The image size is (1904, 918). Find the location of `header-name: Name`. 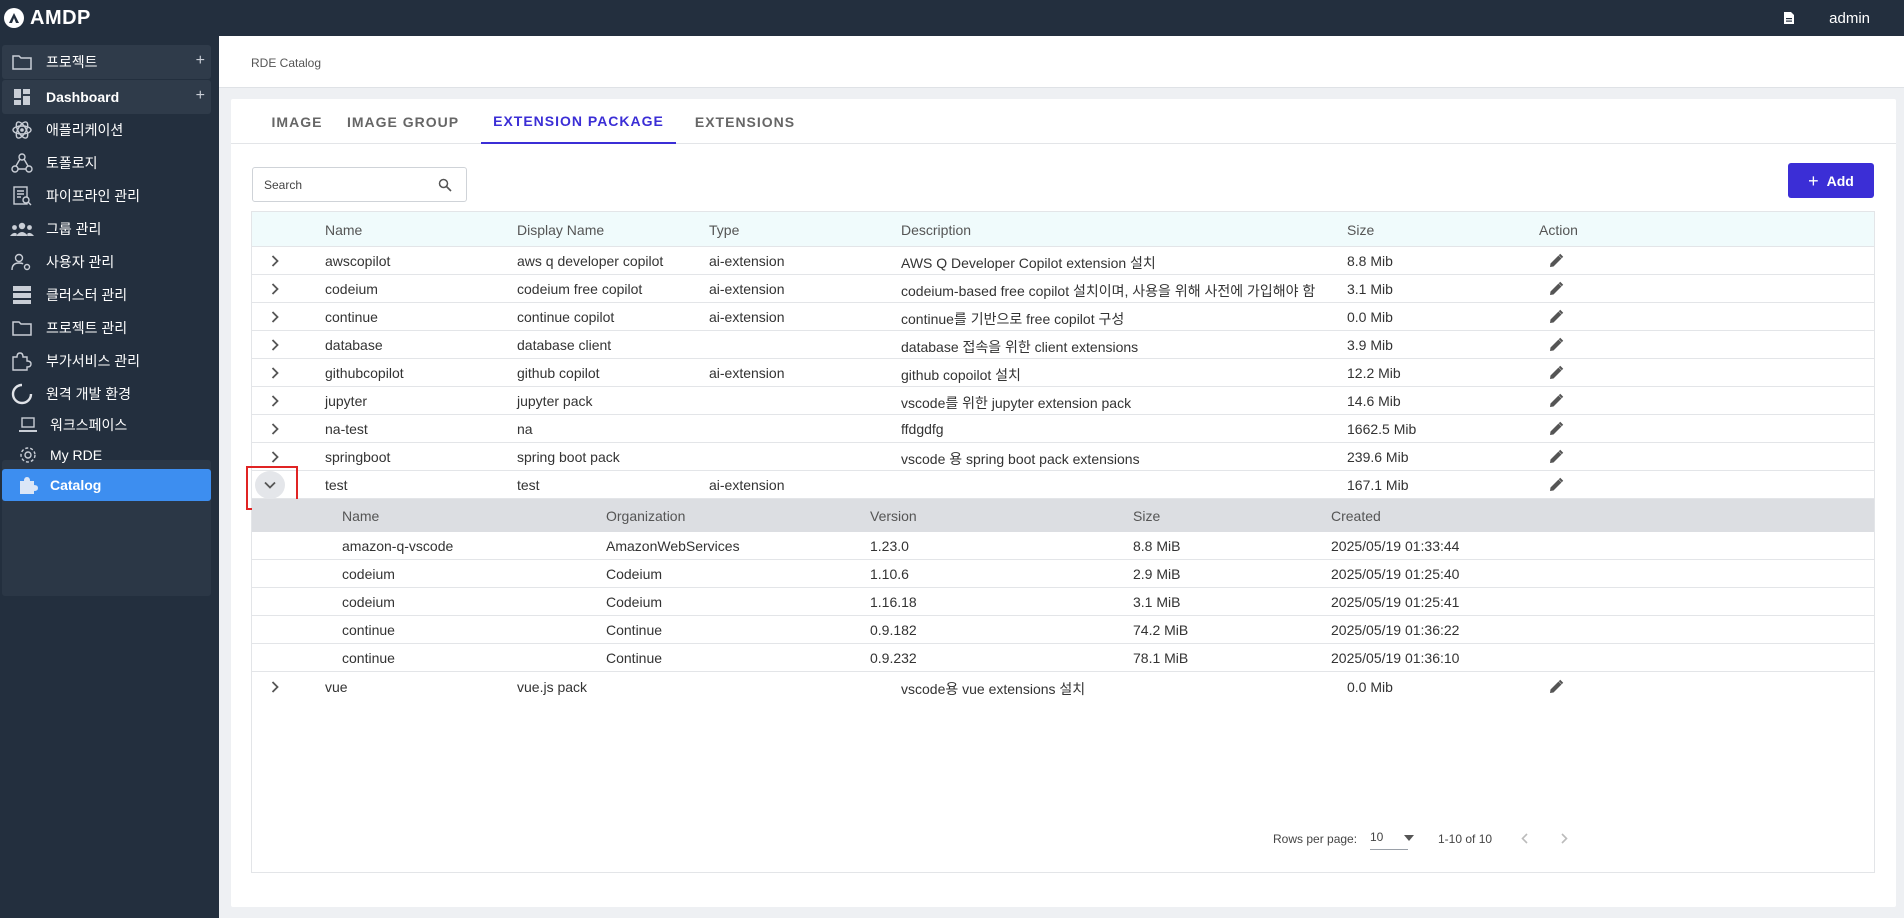

header-name: Name is located at coordinates (343, 230).